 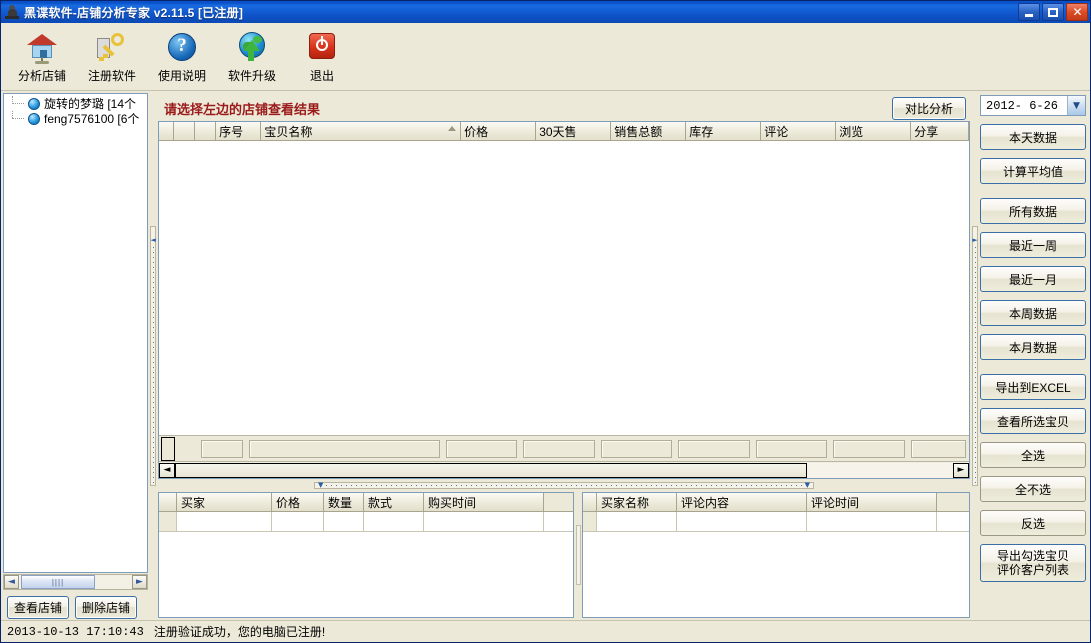 I want to click on splitter-right-arrow-icon: ►, so click(x=974, y=240).